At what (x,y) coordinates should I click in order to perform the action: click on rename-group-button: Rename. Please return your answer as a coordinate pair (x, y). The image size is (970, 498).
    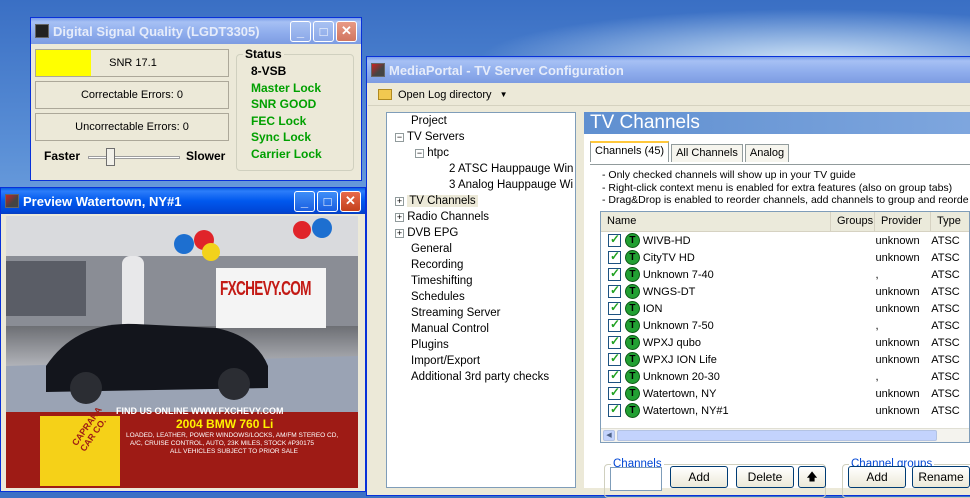
    Looking at the image, I should click on (941, 477).